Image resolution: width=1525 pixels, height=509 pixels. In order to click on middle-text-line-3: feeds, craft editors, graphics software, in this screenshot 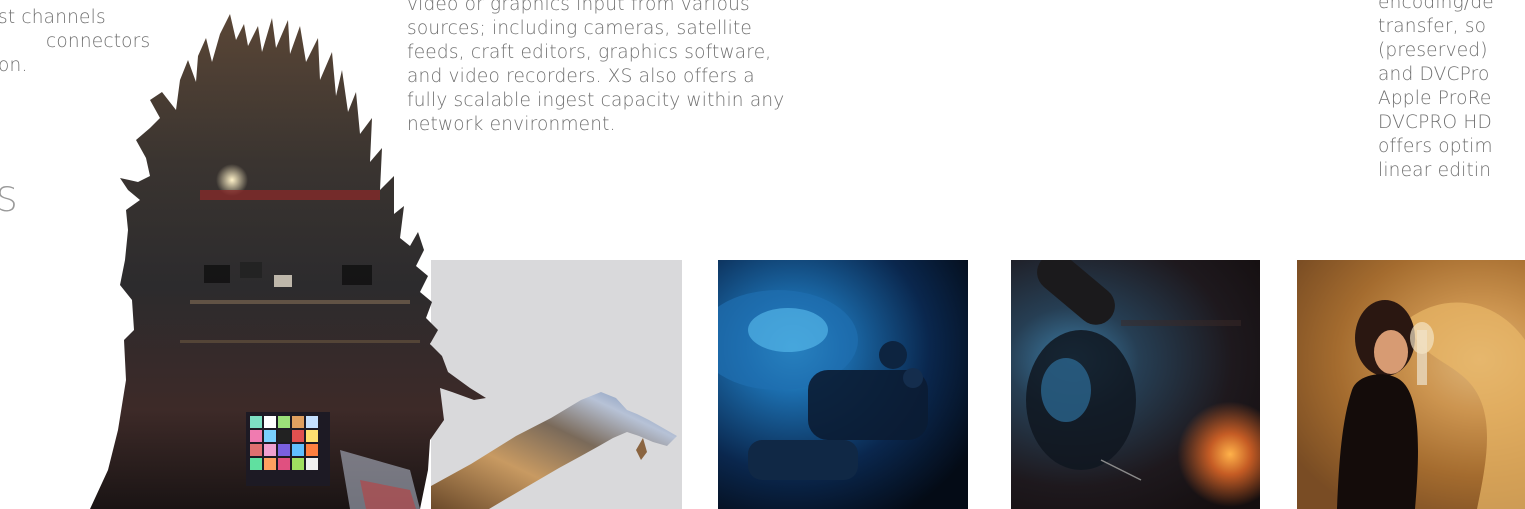, I will do `click(589, 52)`.